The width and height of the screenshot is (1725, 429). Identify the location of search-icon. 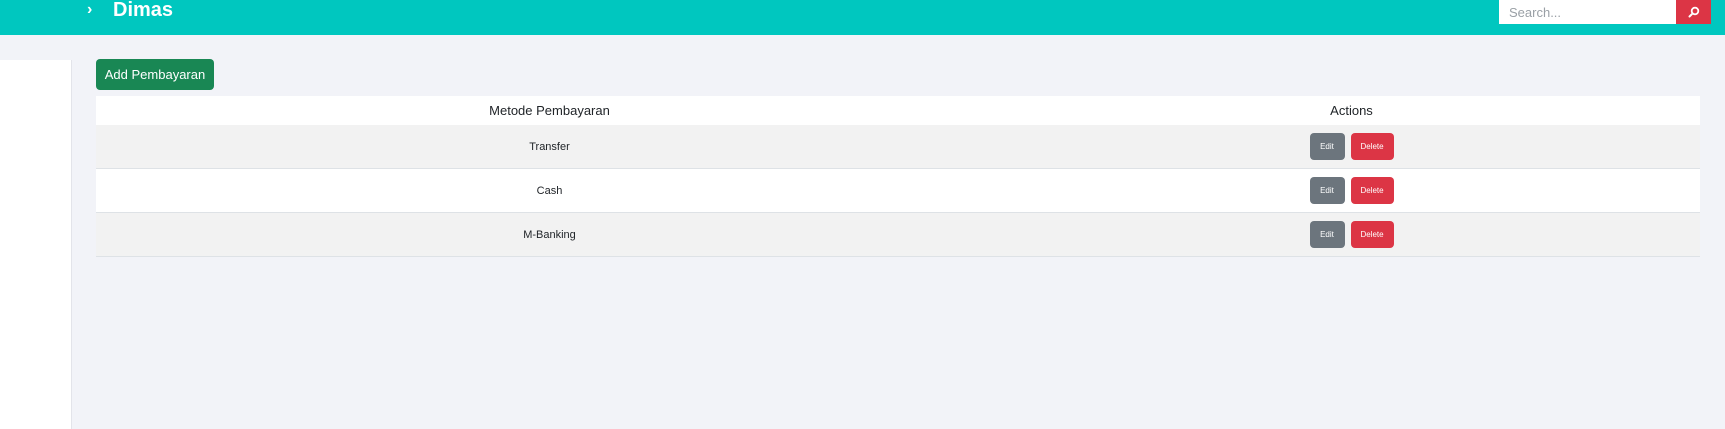
(1693, 12).